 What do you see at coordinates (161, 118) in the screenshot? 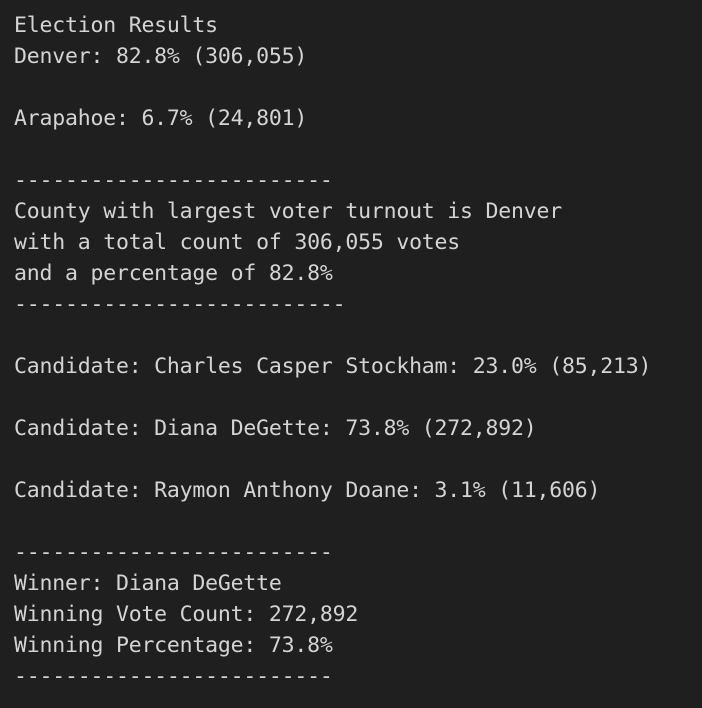
I see `county-result-arapahoe: Arapahoe: 6.7% (24,801)` at bounding box center [161, 118].